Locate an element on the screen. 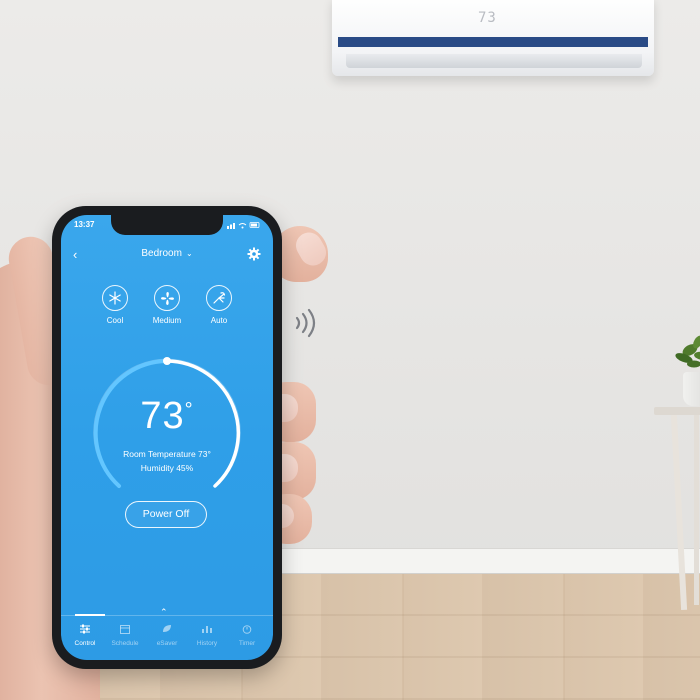 Image resolution: width=700 pixels, height=700 pixels. tab-label: eSaver is located at coordinates (167, 643).